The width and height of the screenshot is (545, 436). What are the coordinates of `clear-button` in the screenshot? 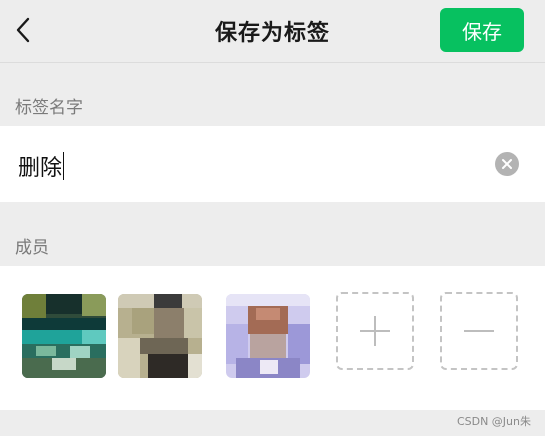 It's located at (507, 164).